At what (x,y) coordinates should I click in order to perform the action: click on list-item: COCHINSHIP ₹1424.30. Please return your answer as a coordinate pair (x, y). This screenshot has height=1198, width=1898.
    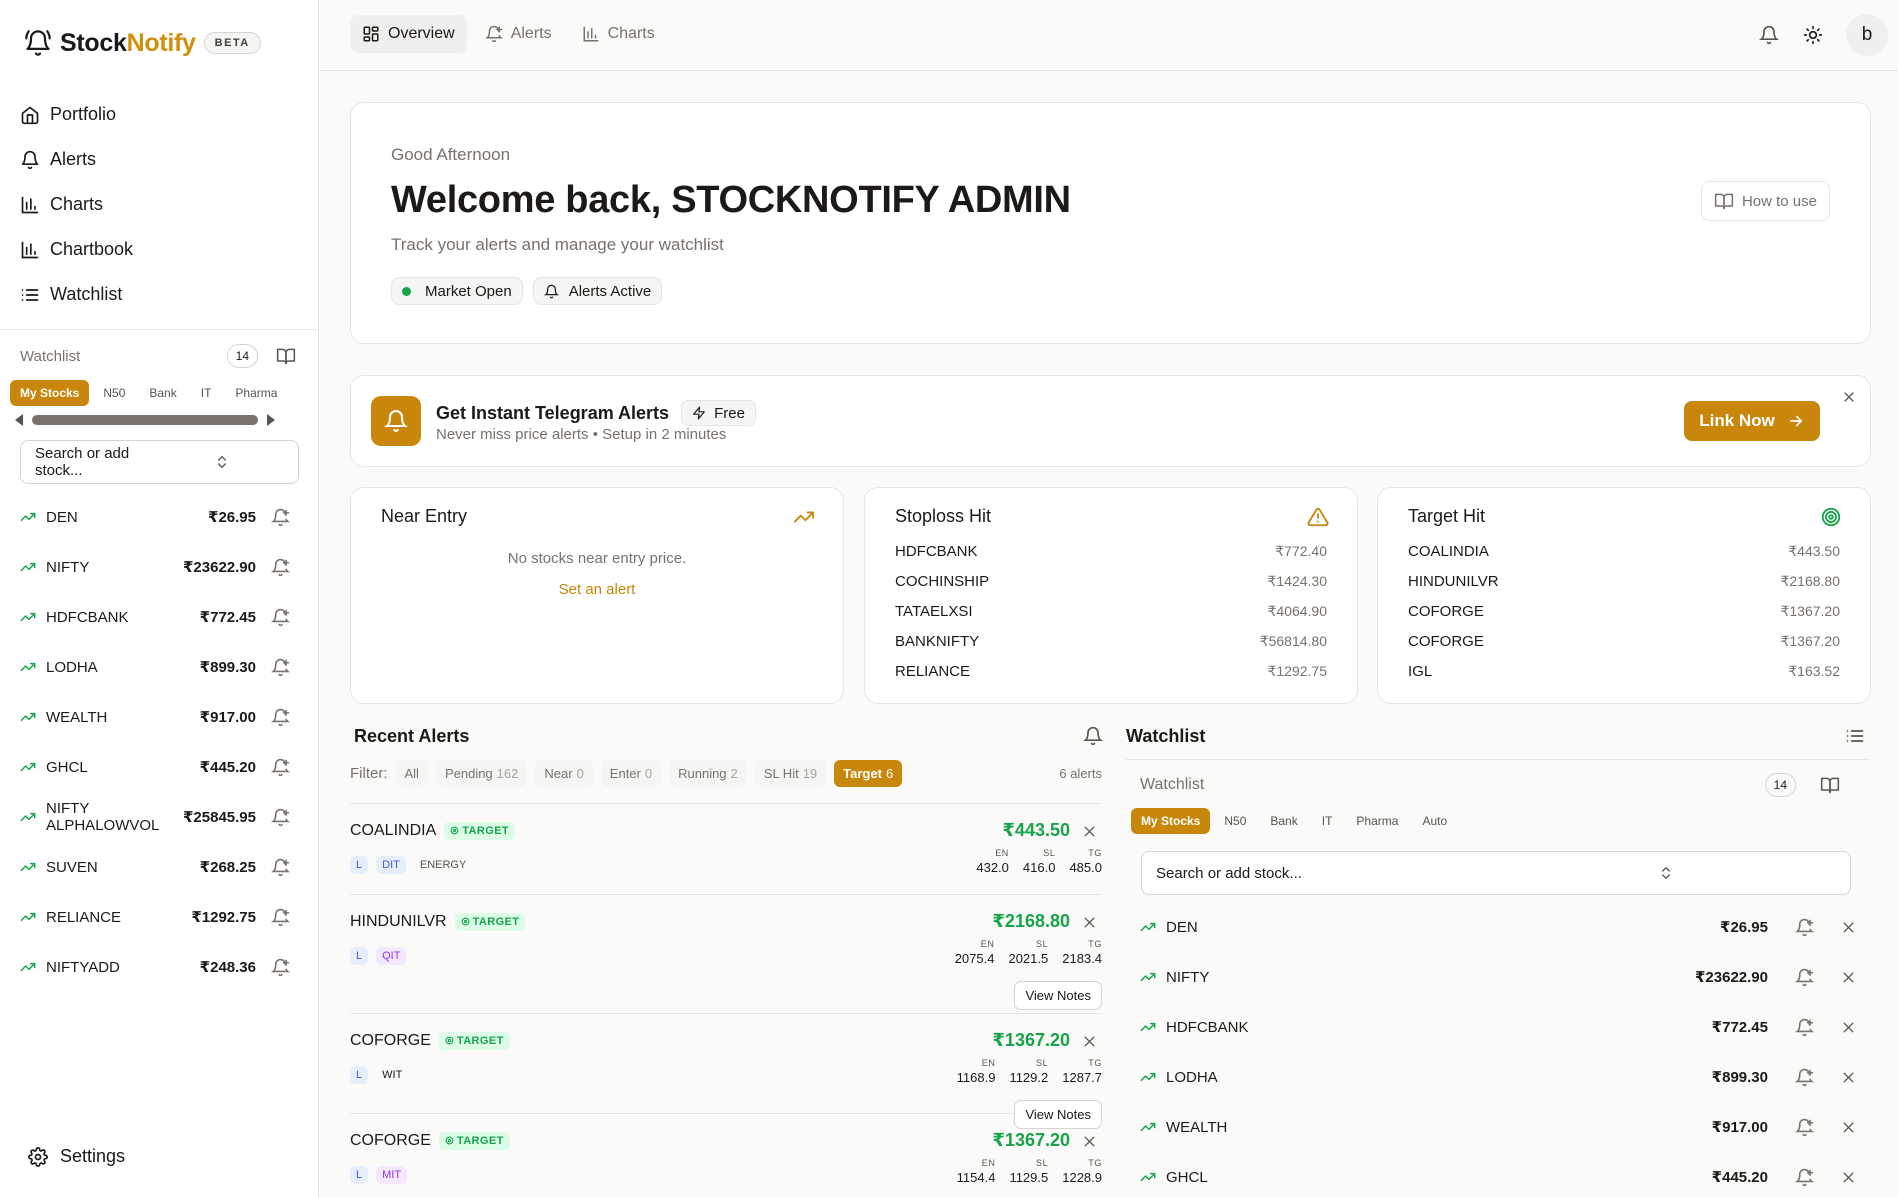
    Looking at the image, I should click on (1111, 581).